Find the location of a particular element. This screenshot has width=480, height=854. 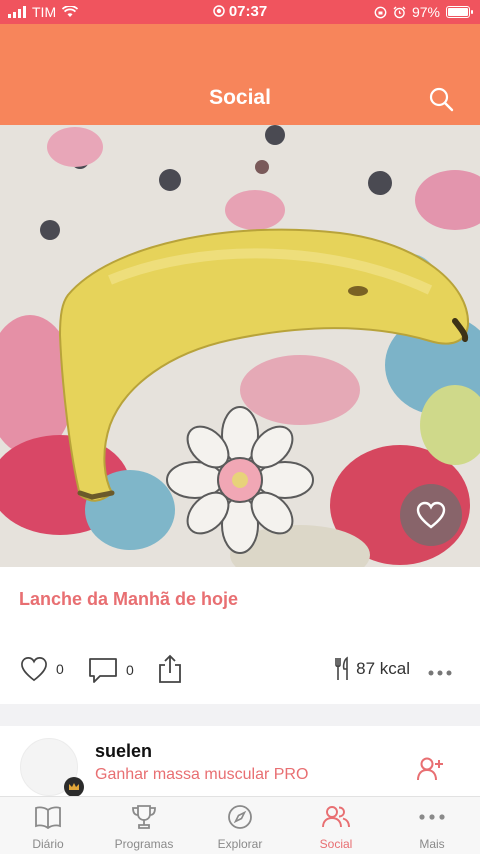

tab-label: Mais is located at coordinates (432, 844).